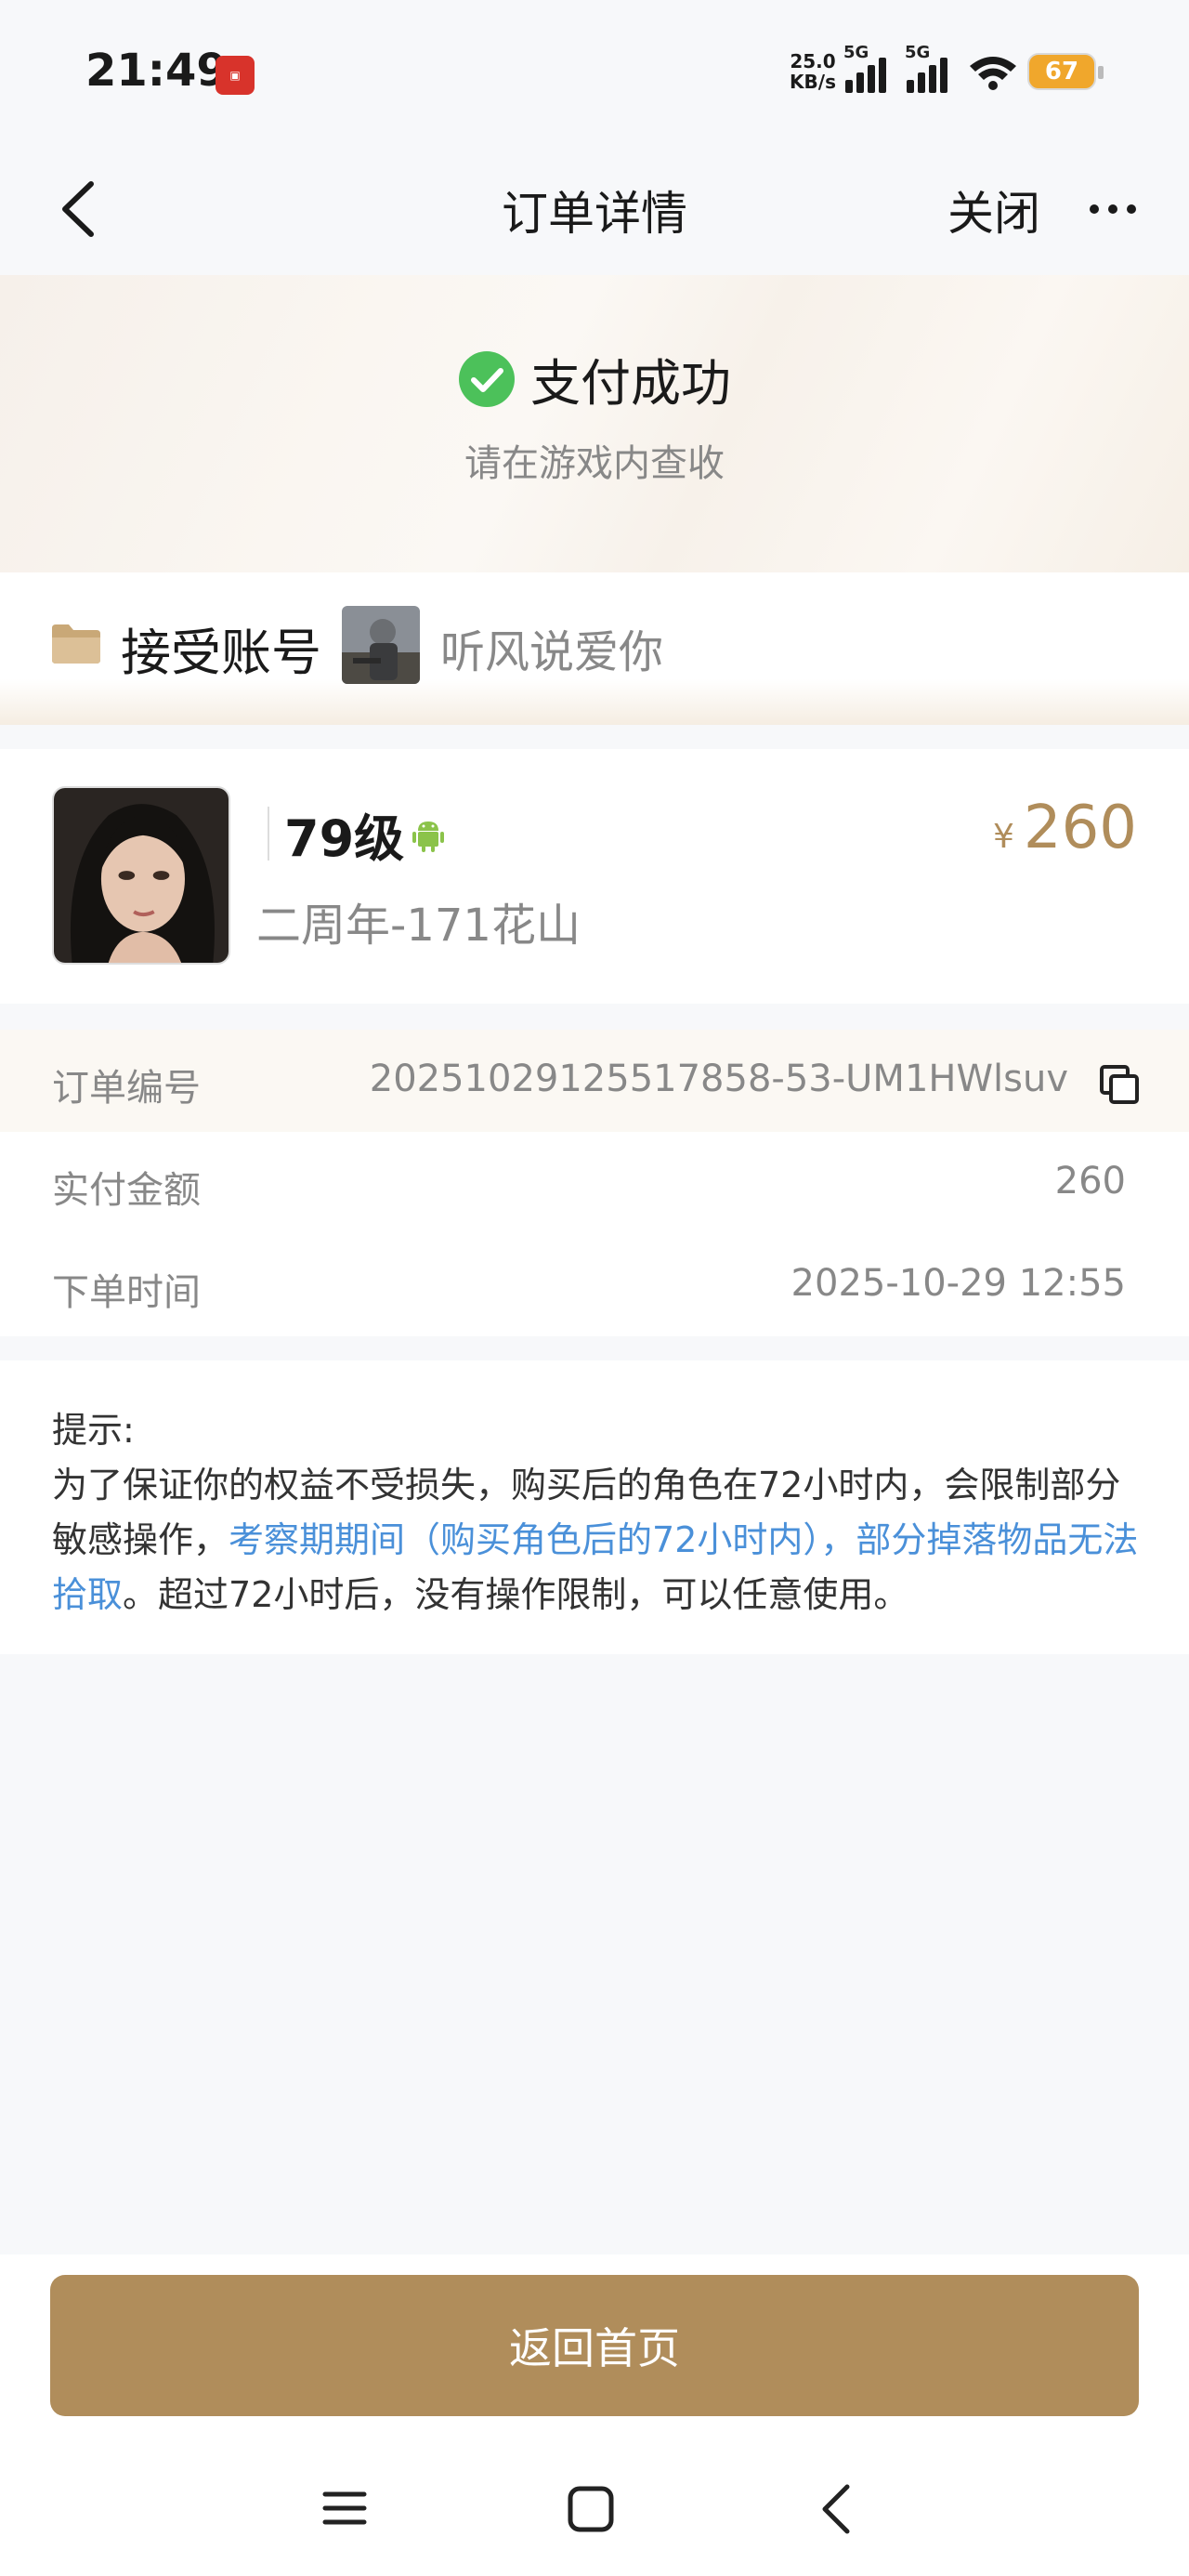 This screenshot has width=1189, height=2576. What do you see at coordinates (487, 378) in the screenshot?
I see `check-circle-icon` at bounding box center [487, 378].